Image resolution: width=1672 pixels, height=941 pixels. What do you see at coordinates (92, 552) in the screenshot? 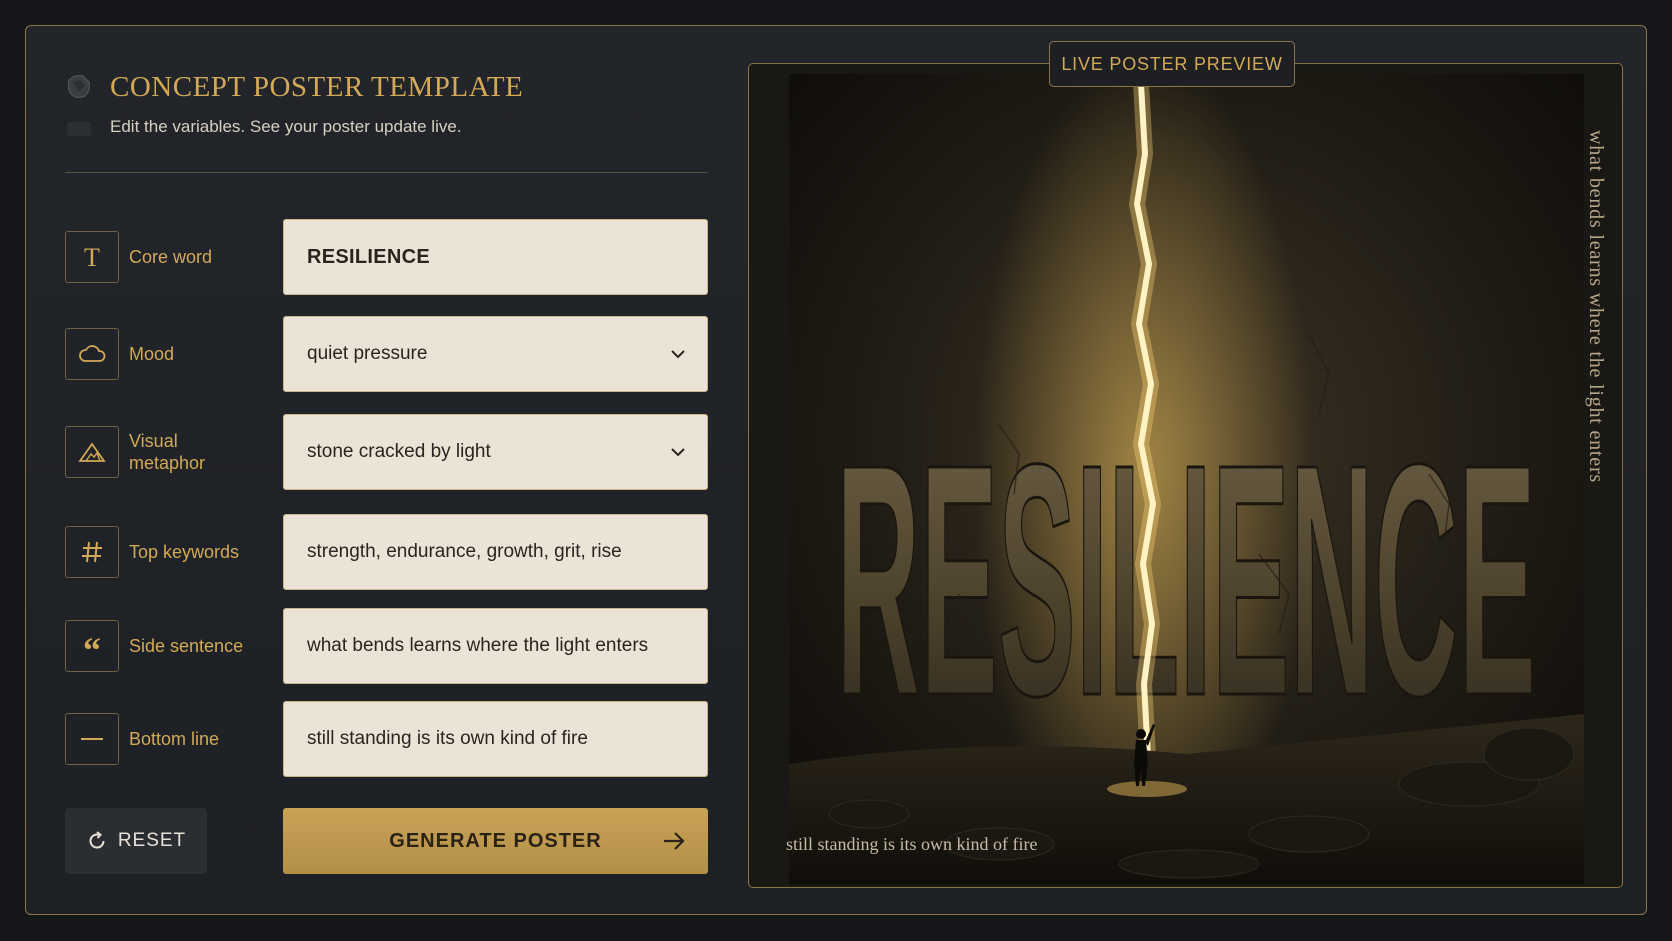
I see `hash-icon` at bounding box center [92, 552].